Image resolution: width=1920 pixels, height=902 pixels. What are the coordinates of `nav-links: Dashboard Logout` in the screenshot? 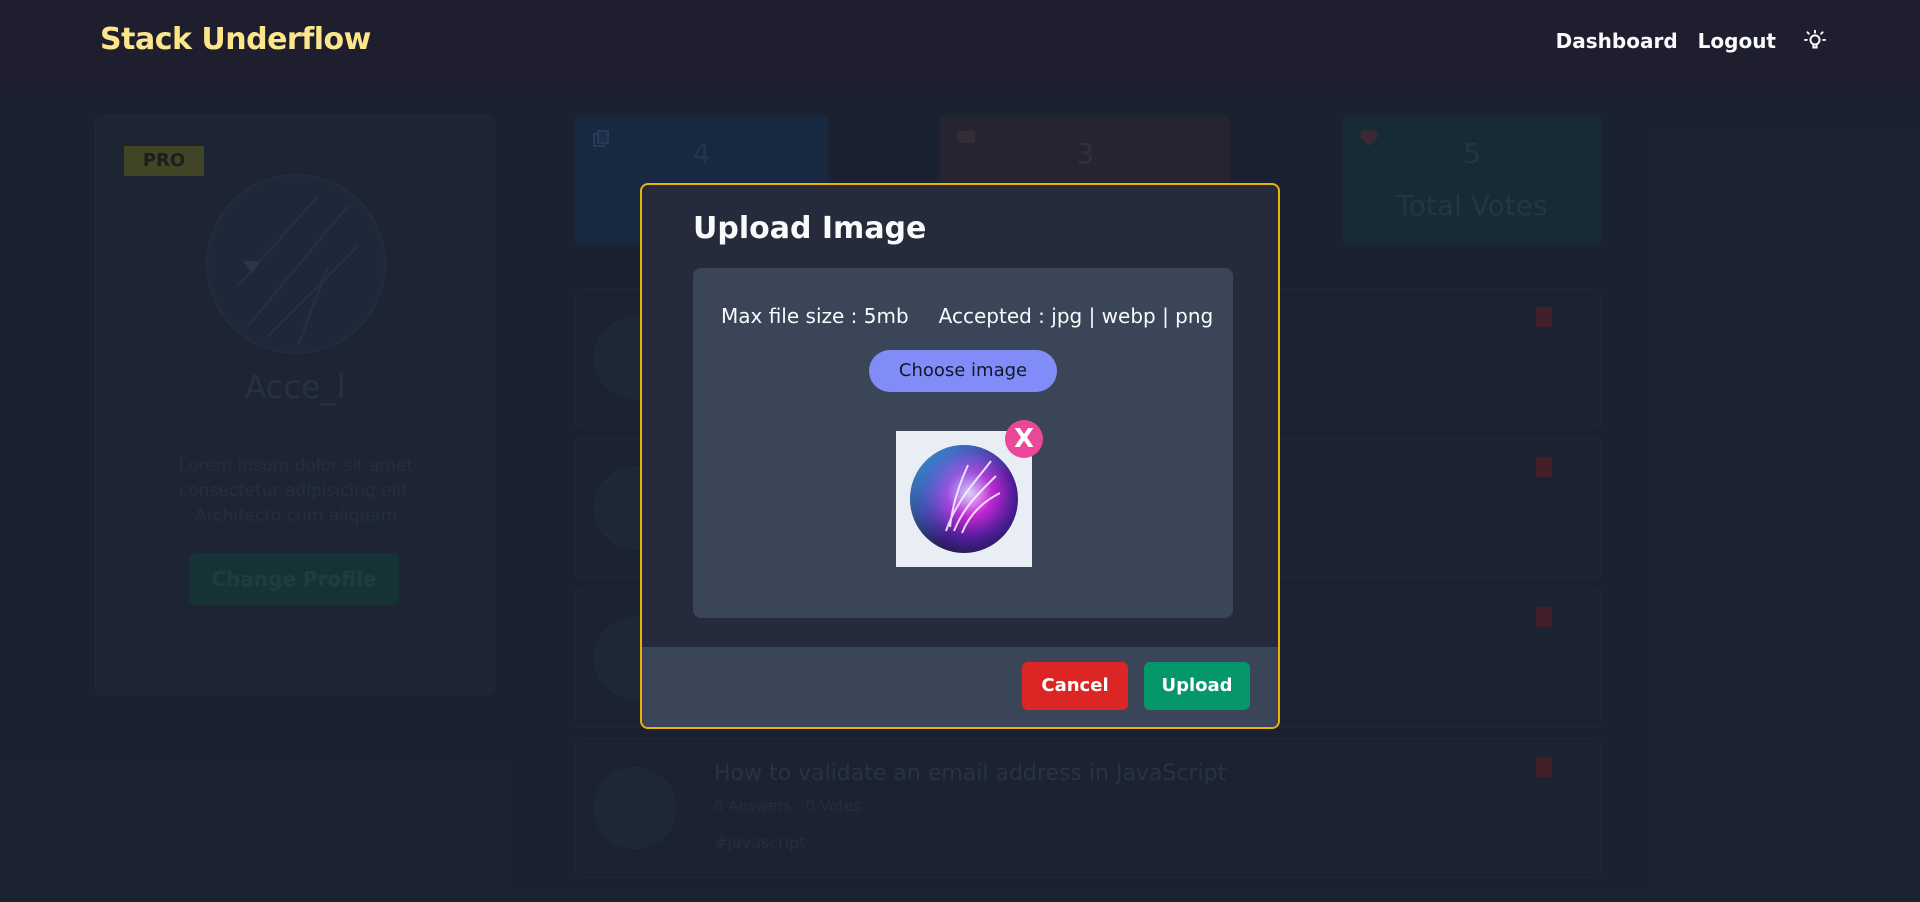 It's located at (1693, 41).